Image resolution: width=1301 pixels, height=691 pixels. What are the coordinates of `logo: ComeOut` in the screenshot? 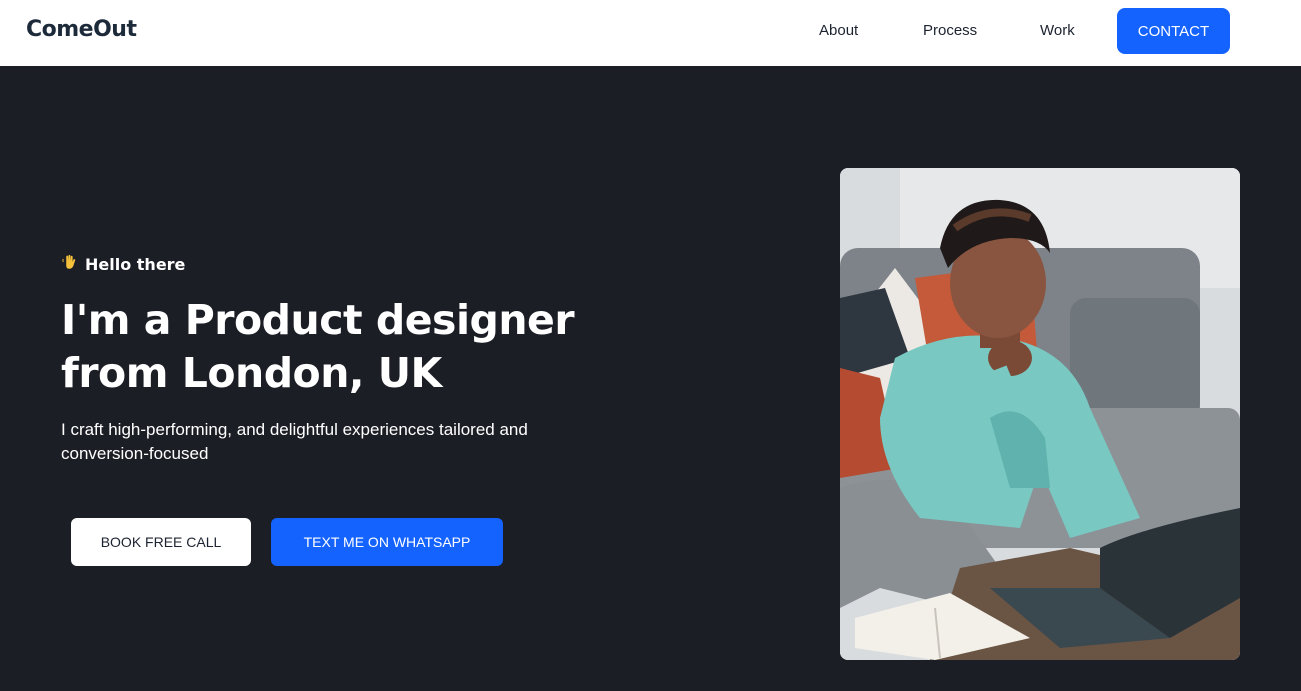 It's located at (81, 29).